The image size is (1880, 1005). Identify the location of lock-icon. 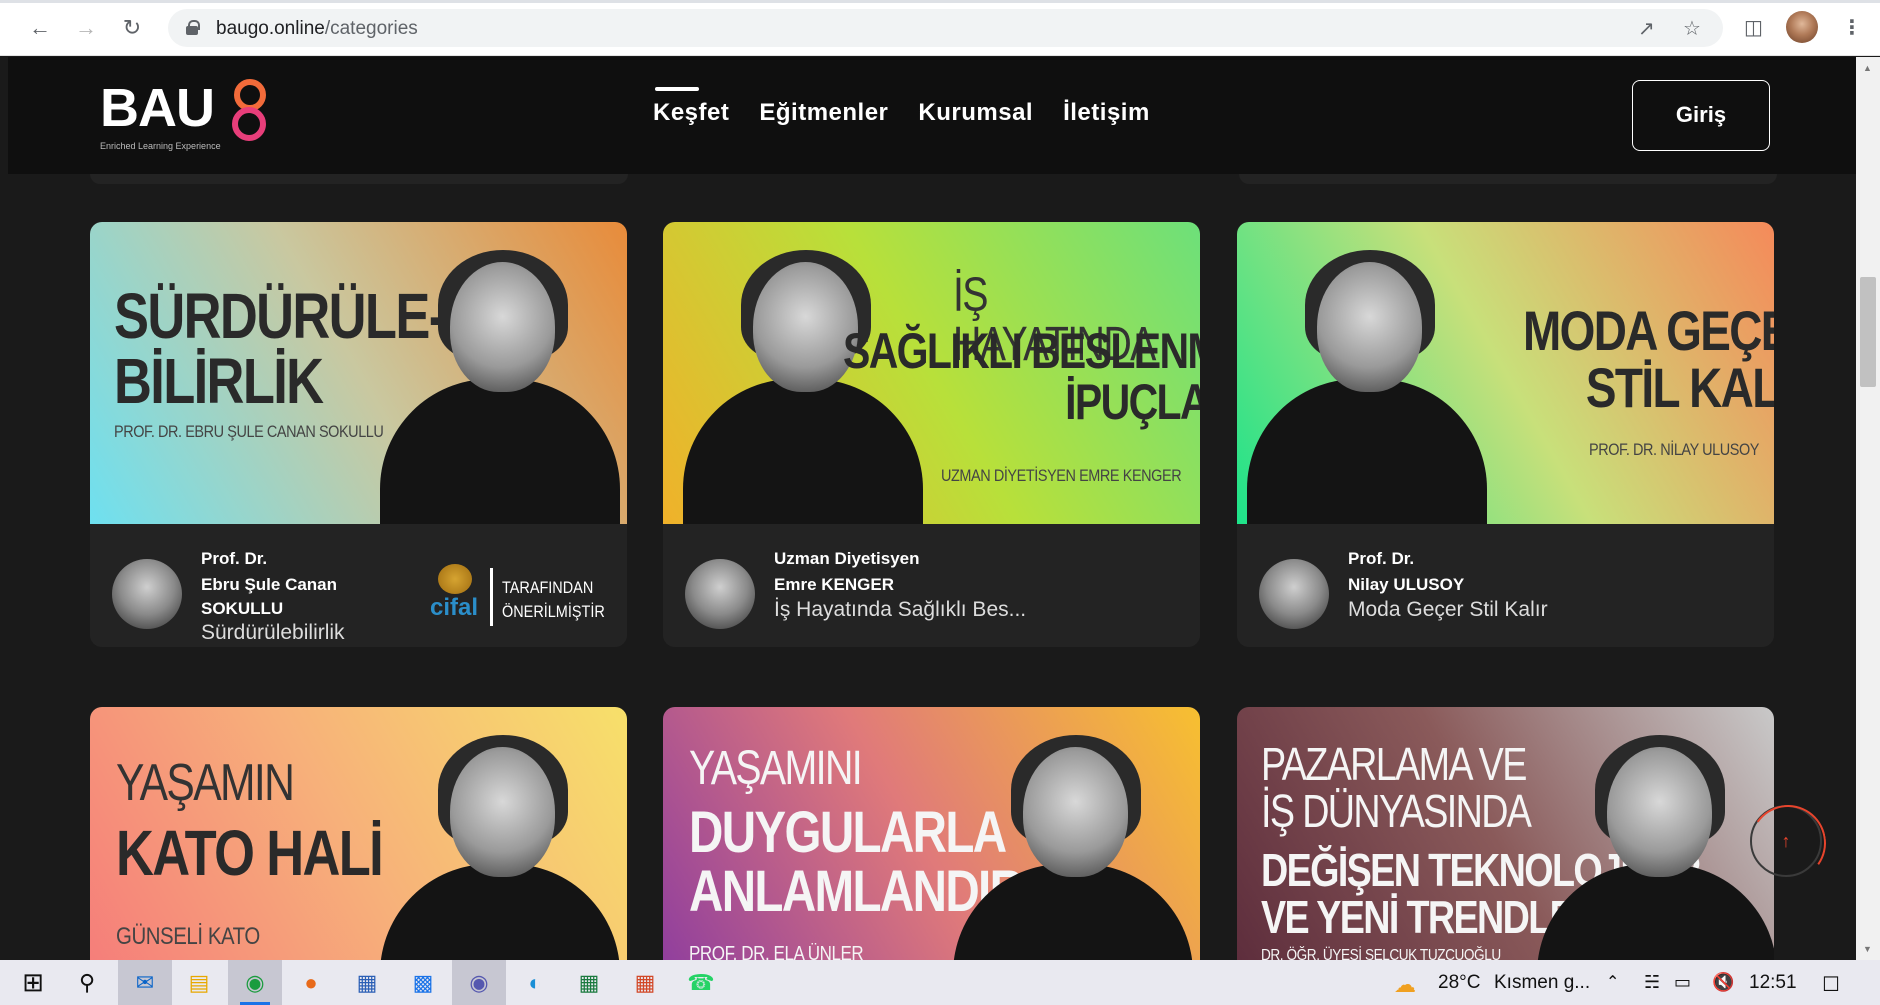
(193, 27).